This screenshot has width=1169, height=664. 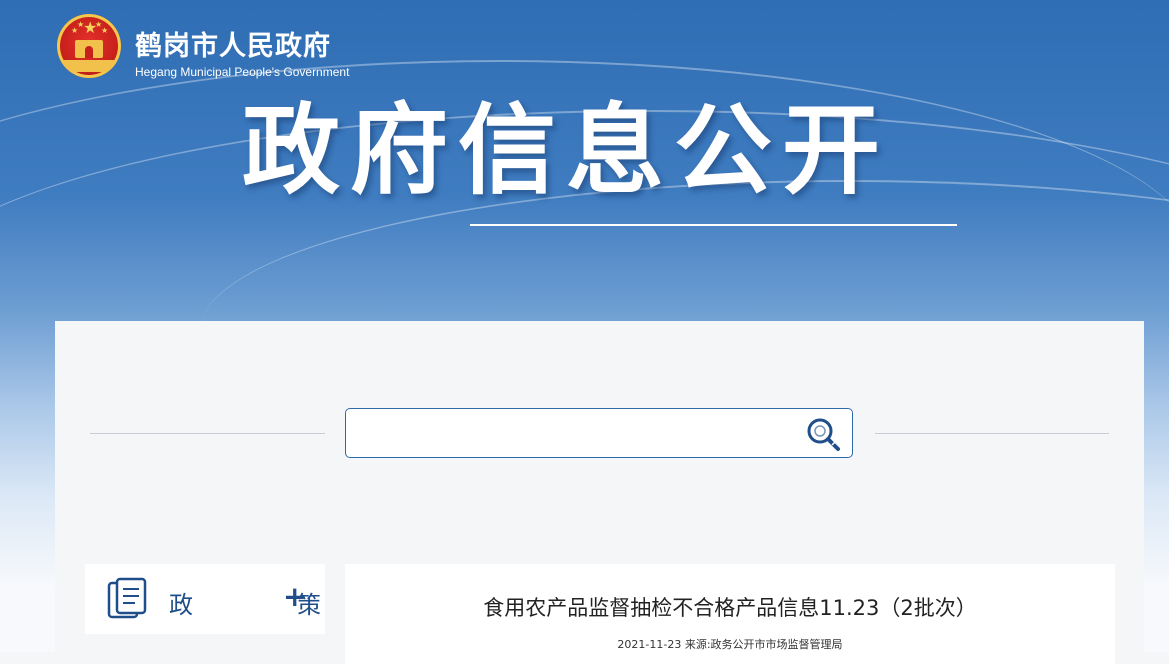 I want to click on search-box, so click(x=599, y=433).